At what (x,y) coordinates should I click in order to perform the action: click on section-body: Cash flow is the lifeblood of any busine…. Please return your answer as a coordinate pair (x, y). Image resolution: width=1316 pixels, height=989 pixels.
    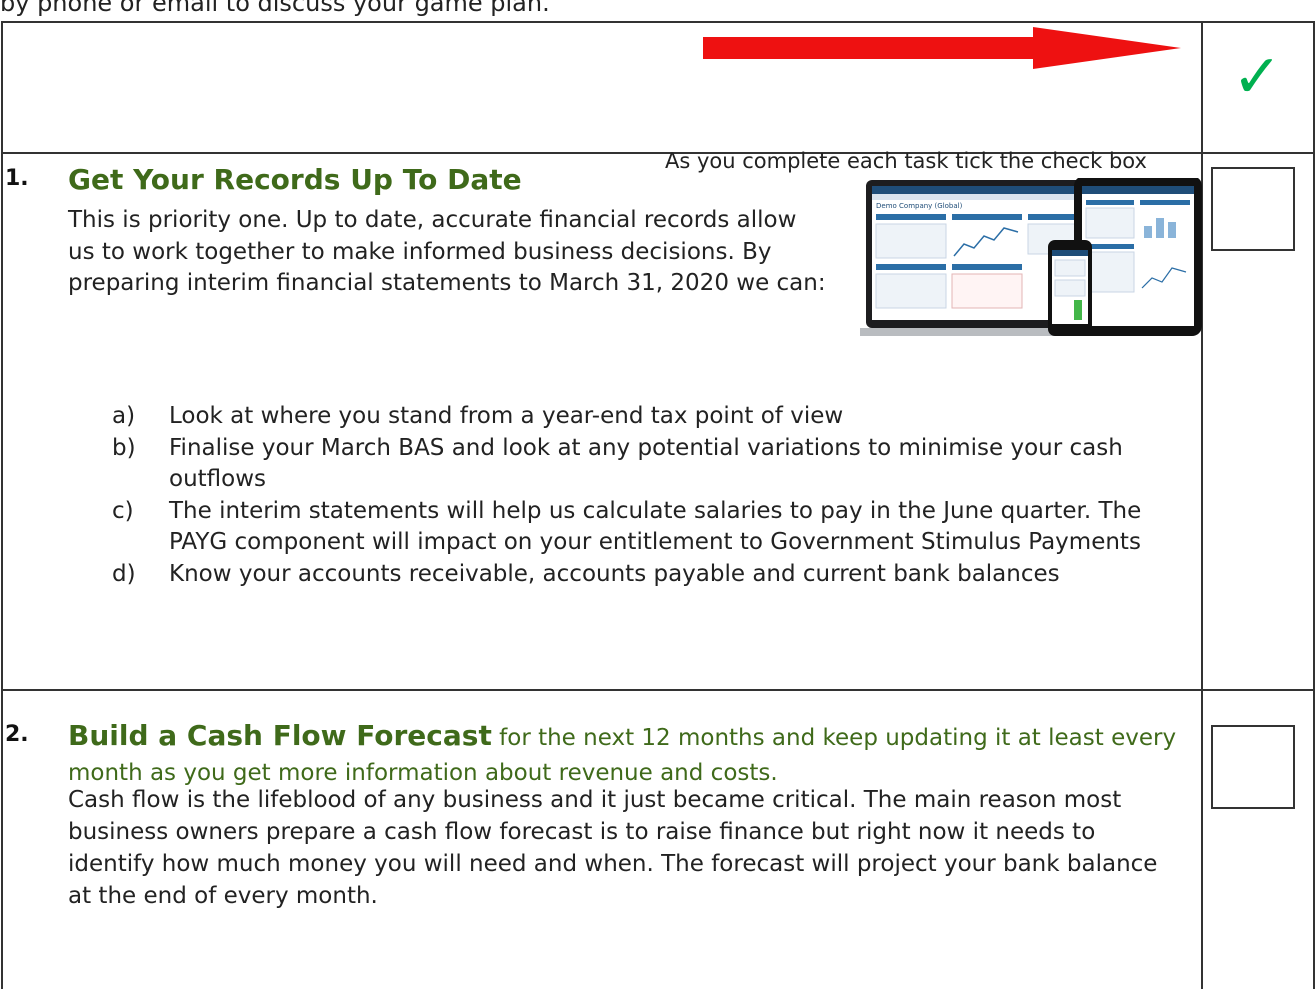
    Looking at the image, I should click on (613, 848).